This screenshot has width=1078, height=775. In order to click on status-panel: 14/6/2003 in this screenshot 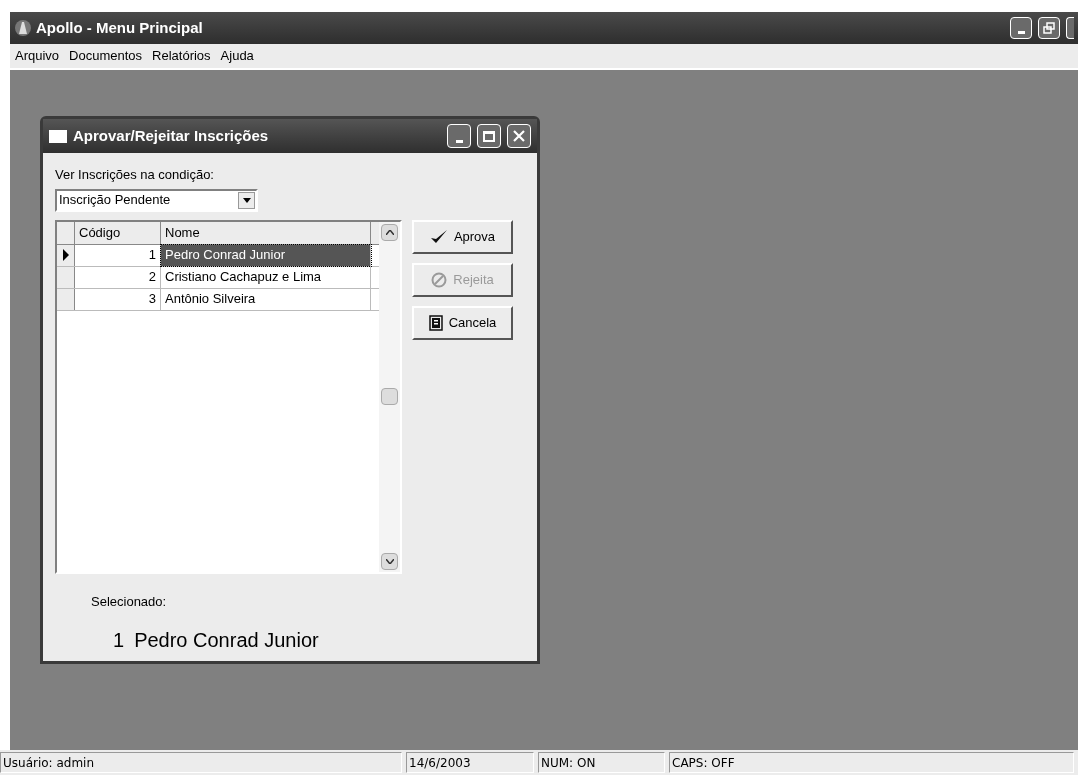, I will do `click(470, 762)`.